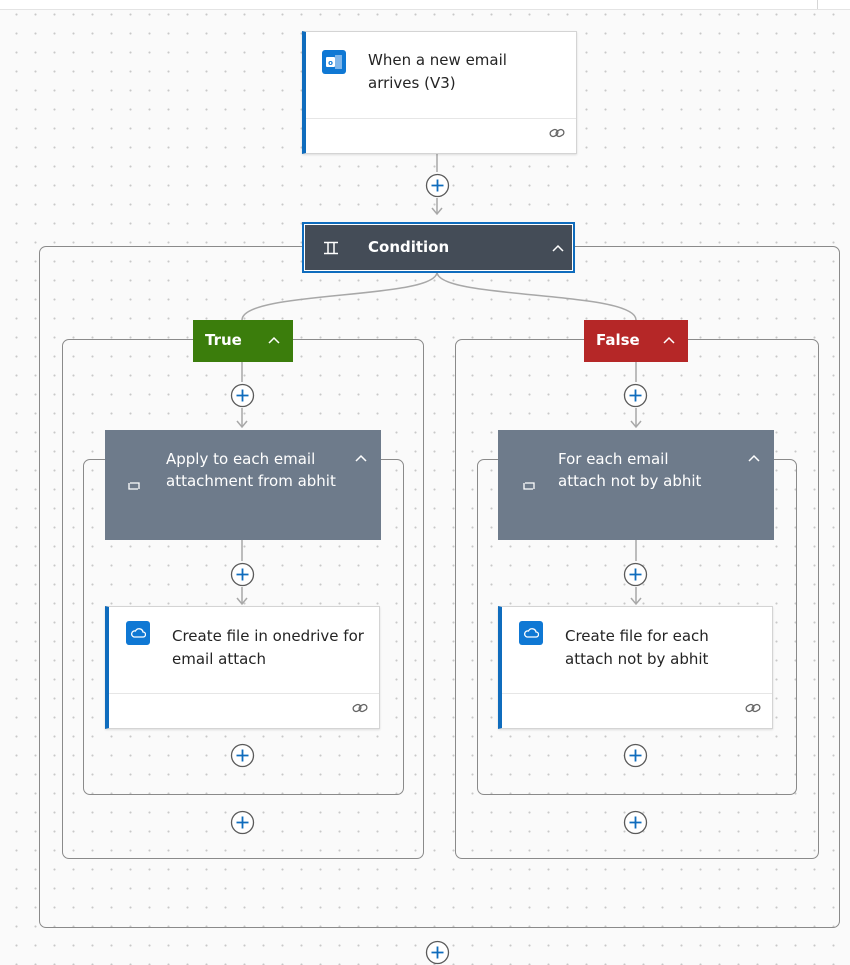  I want to click on condition-header: Condition, so click(438, 247).